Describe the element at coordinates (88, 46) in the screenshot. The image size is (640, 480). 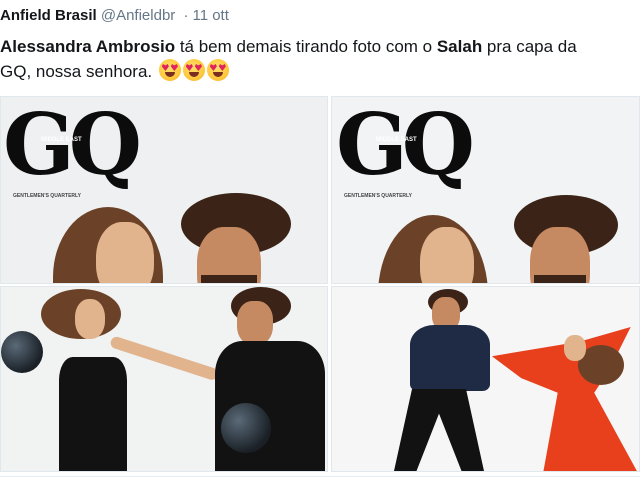
I see `mention-ambrosio: Alessandra Ambrosio` at that location.